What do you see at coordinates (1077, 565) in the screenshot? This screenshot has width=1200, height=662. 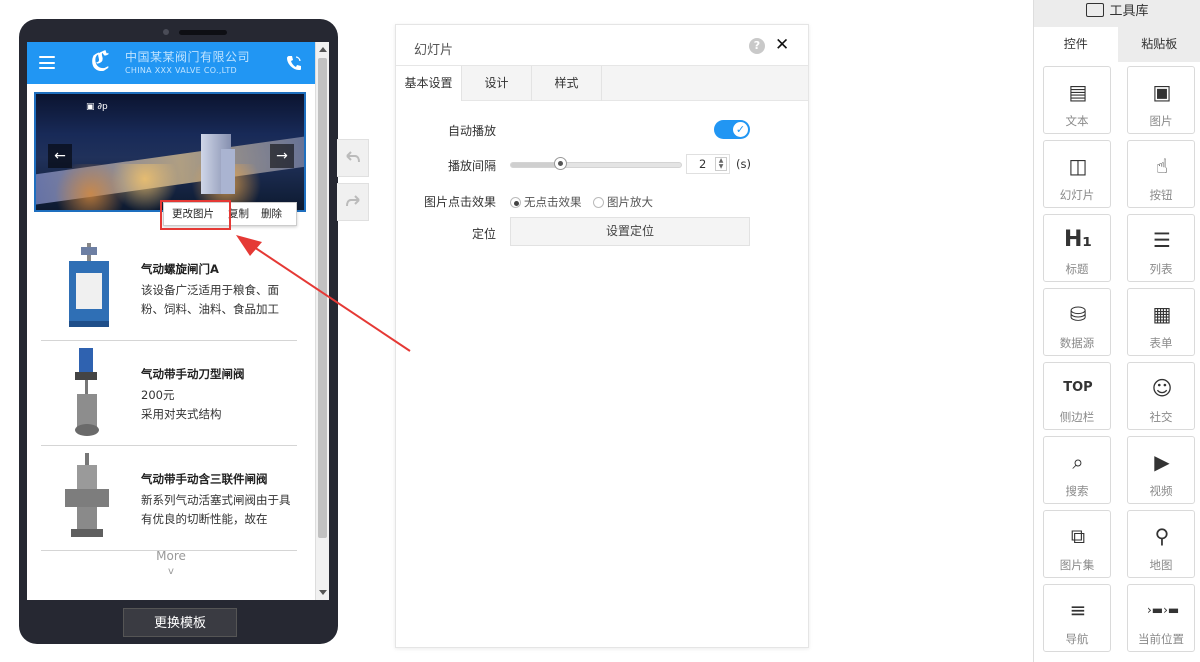 I see `tool-label: 图片集` at bounding box center [1077, 565].